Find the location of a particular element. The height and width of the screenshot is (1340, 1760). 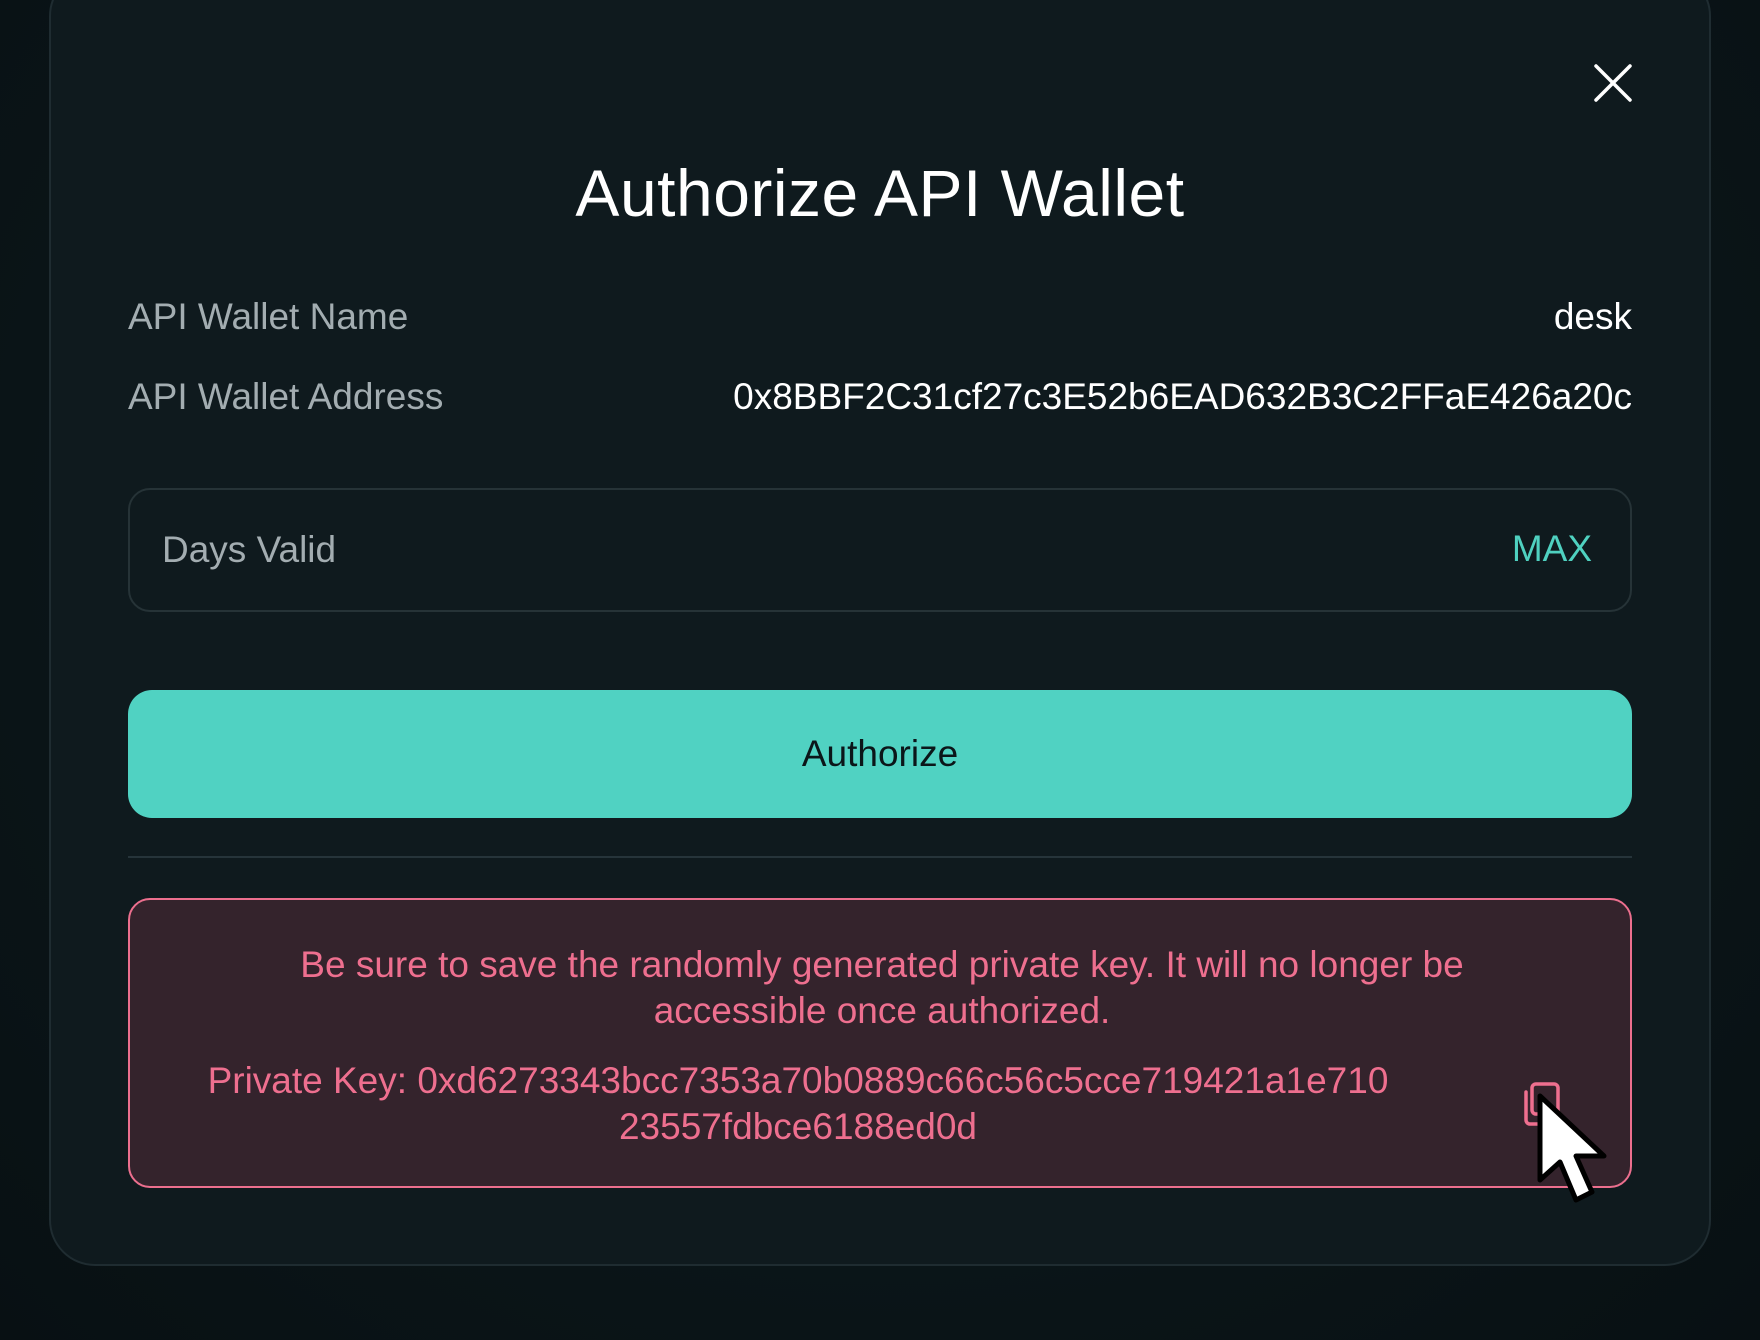

modal-title: Authorize API Wallet is located at coordinates (880, 193).